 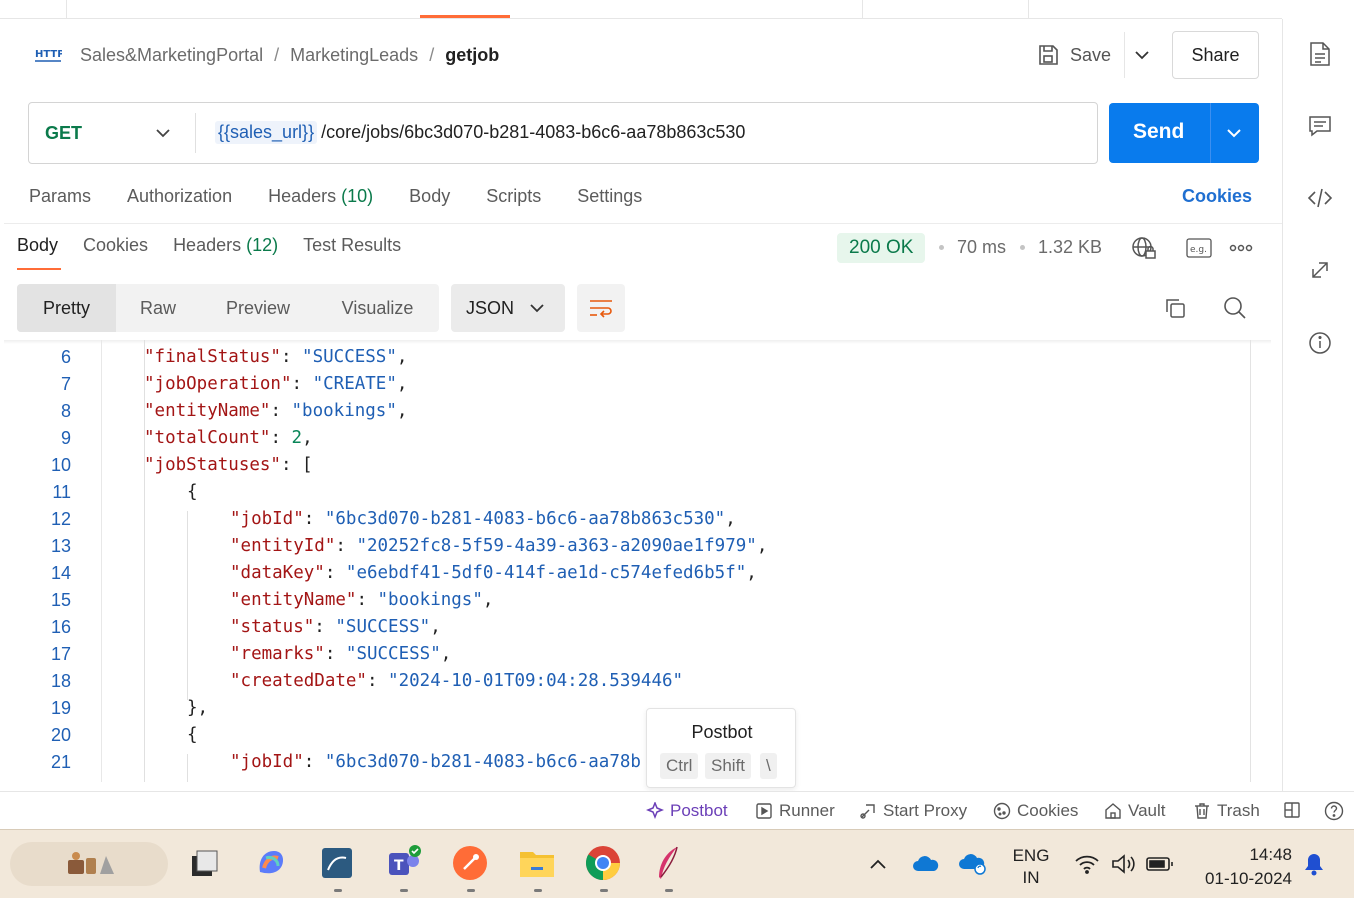 I want to click on language-indicator: ENG IN, so click(x=1031, y=867).